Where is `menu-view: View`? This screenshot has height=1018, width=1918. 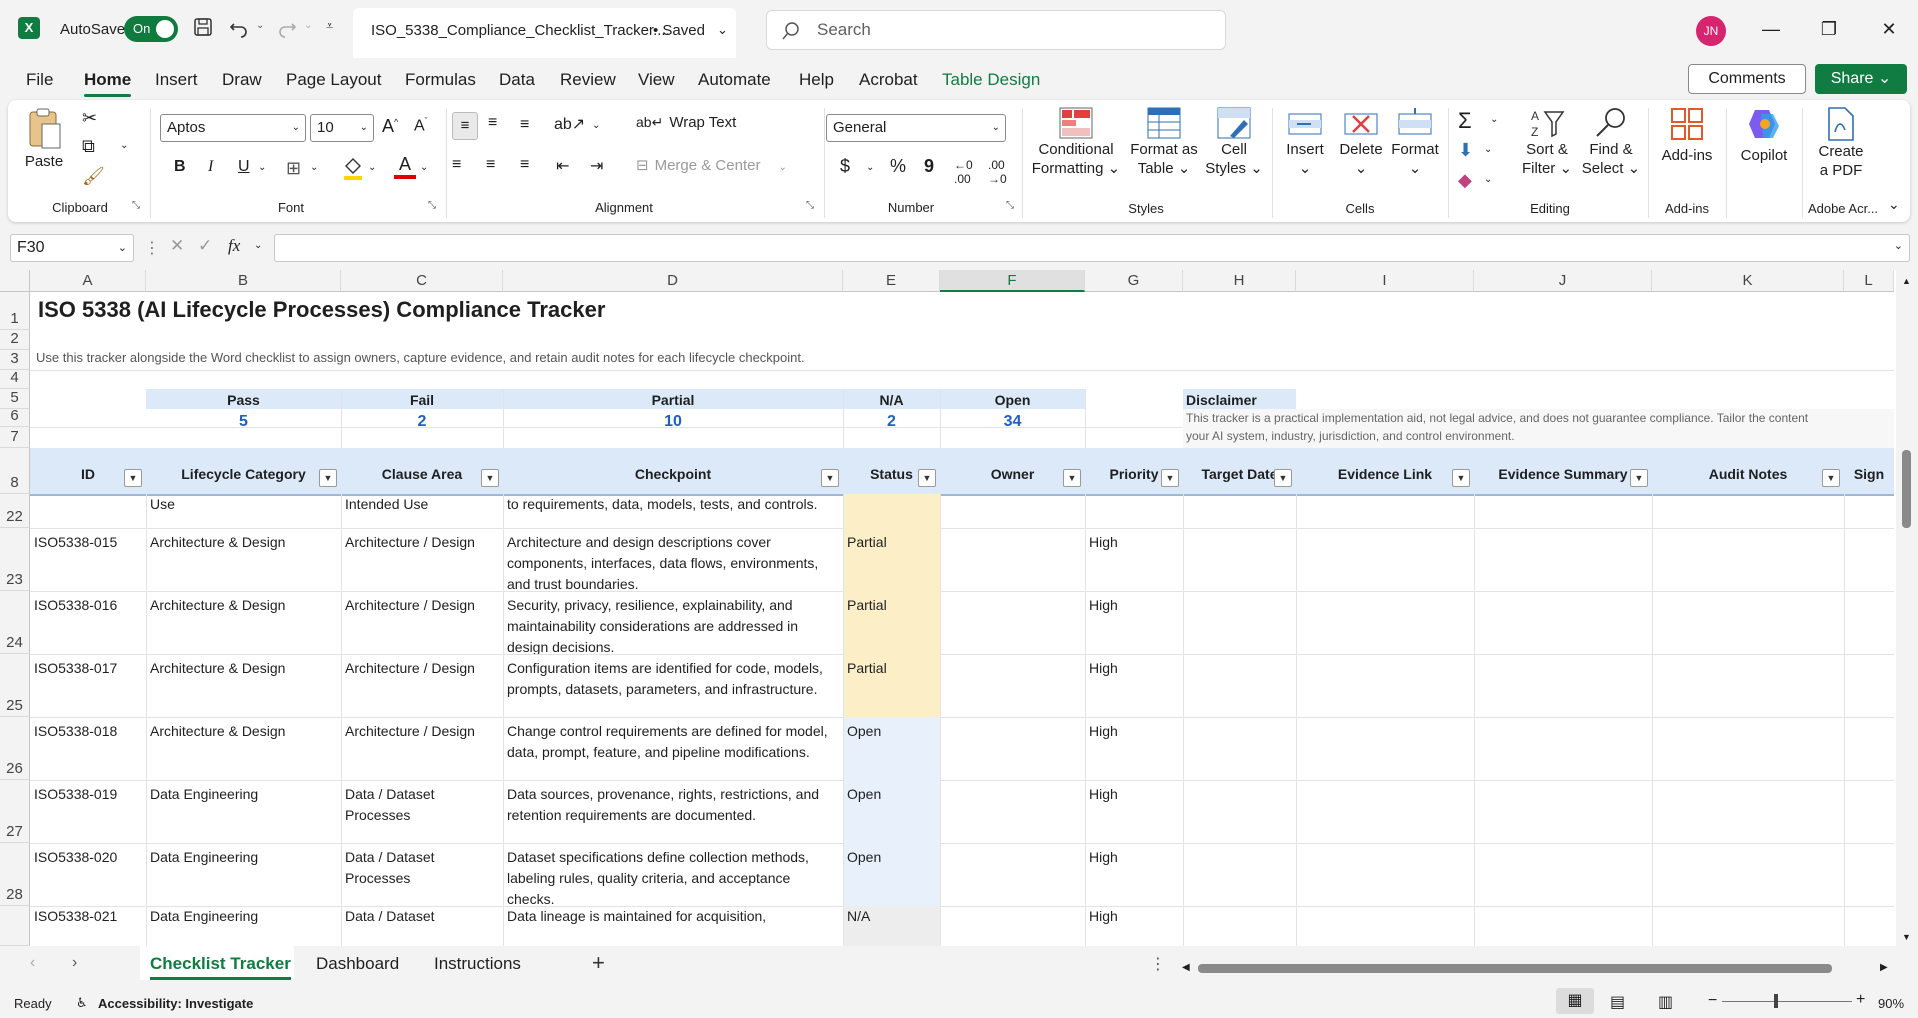
menu-view: View is located at coordinates (656, 80).